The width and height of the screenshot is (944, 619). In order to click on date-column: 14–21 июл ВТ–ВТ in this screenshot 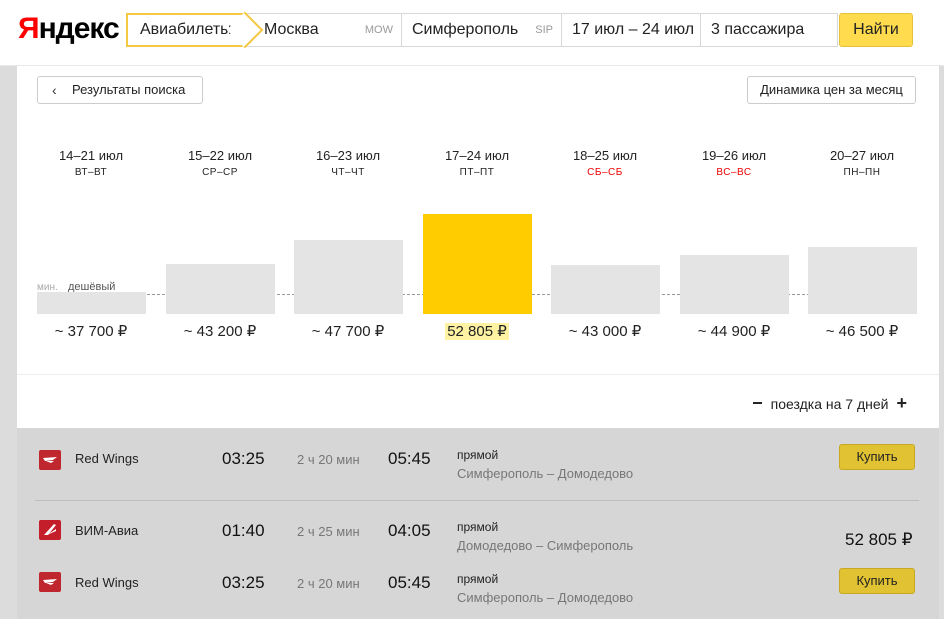, I will do `click(91, 163)`.